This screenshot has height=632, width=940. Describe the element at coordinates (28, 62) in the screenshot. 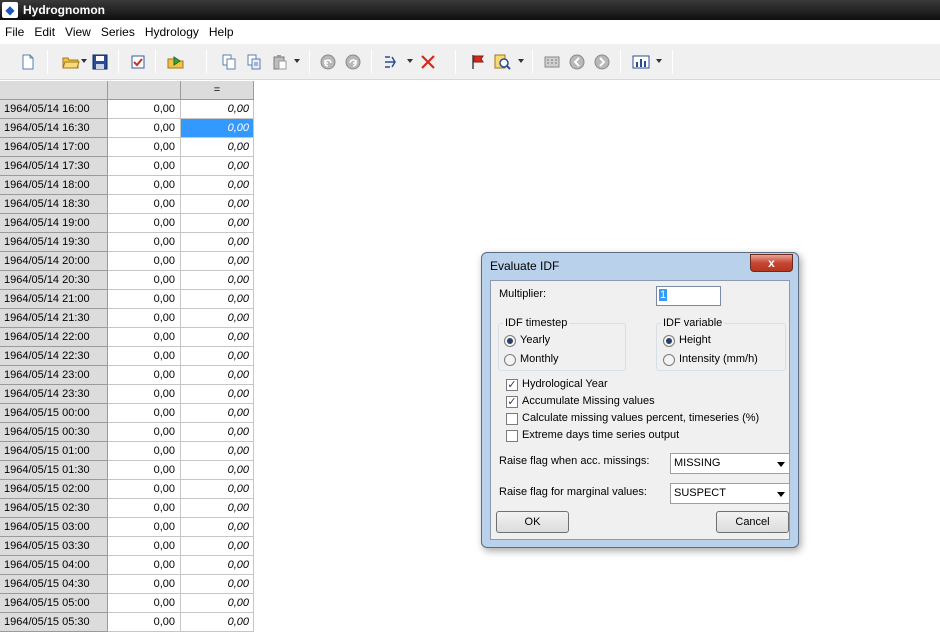

I see `new-file-icon` at that location.